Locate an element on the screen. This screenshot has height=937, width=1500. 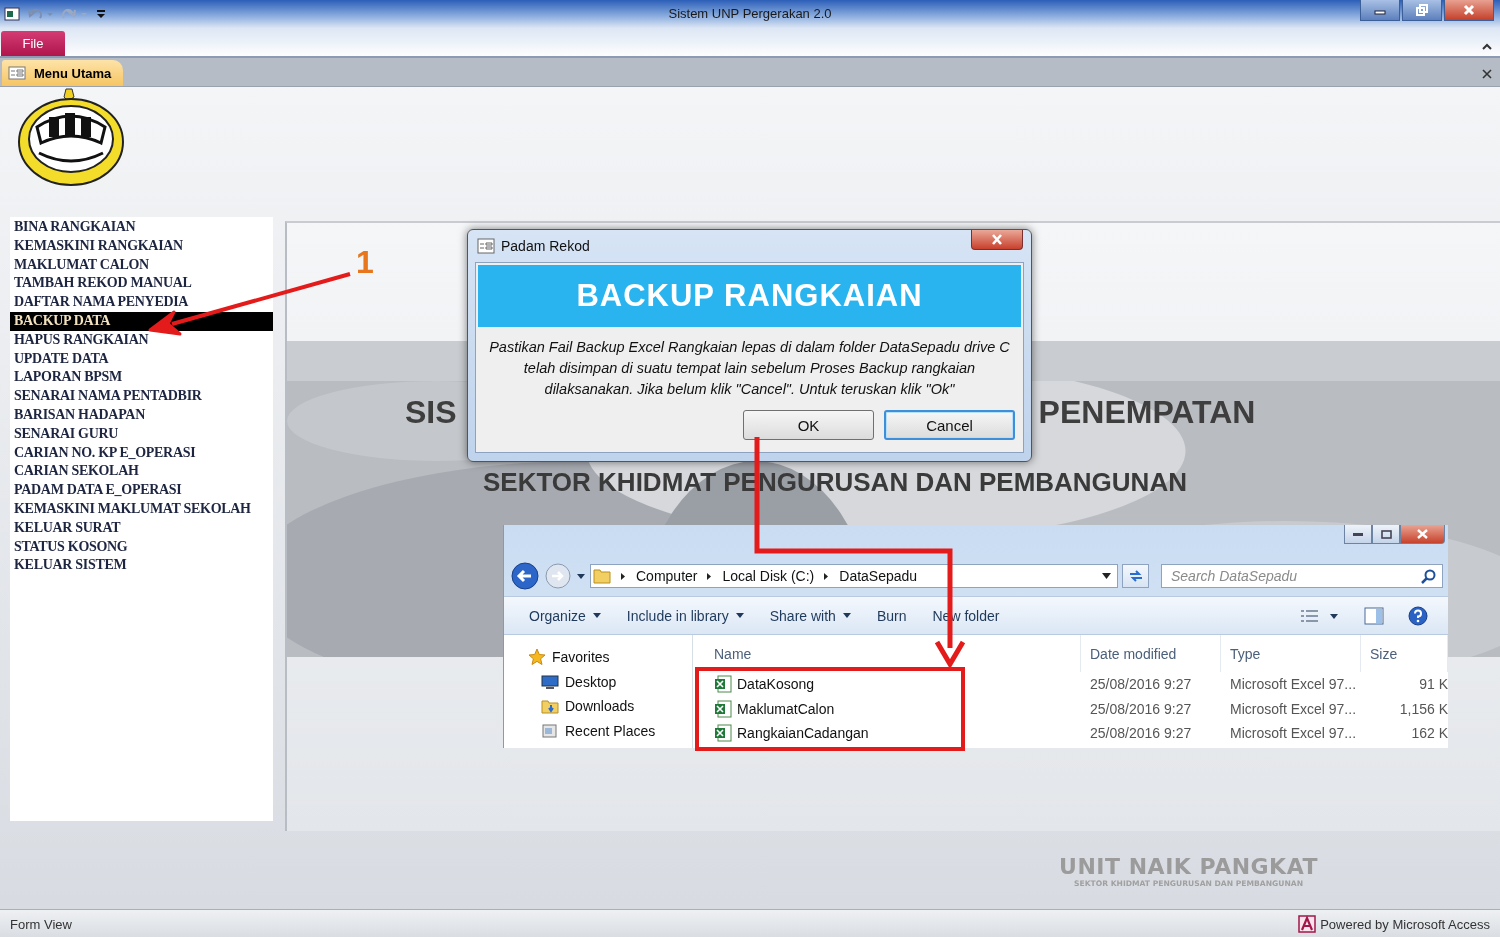
breadcrumb-item: Computer is located at coordinates (667, 576).